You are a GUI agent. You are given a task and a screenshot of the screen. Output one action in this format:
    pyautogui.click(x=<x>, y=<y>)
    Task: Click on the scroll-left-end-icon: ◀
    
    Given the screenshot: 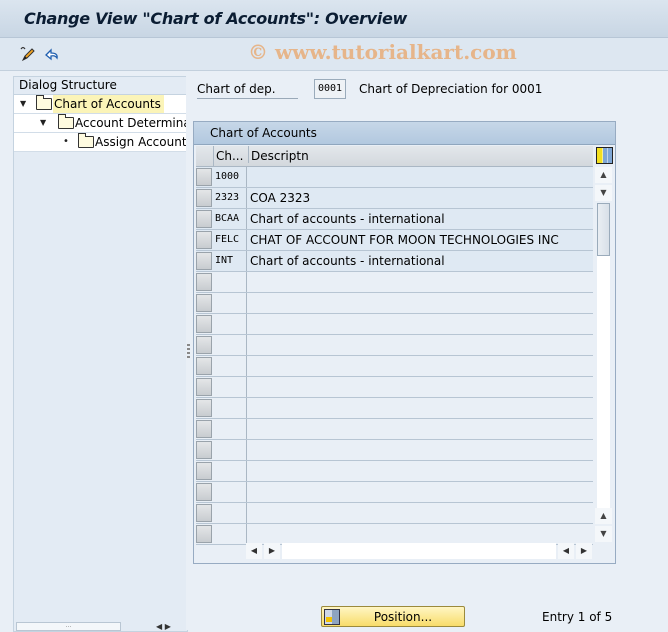 What is the action you would take?
    pyautogui.click(x=566, y=551)
    